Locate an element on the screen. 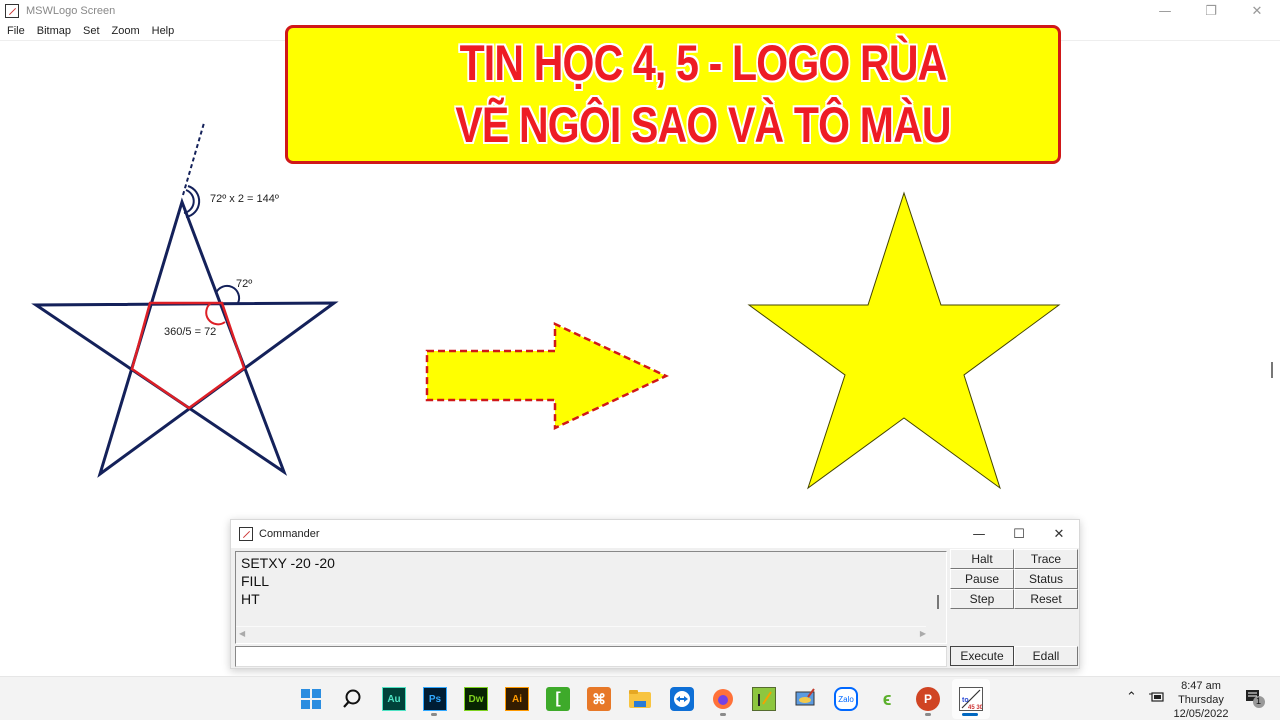 Image resolution: width=1280 pixels, height=721 pixels. scroll-left-icon: ◀ is located at coordinates (242, 633).